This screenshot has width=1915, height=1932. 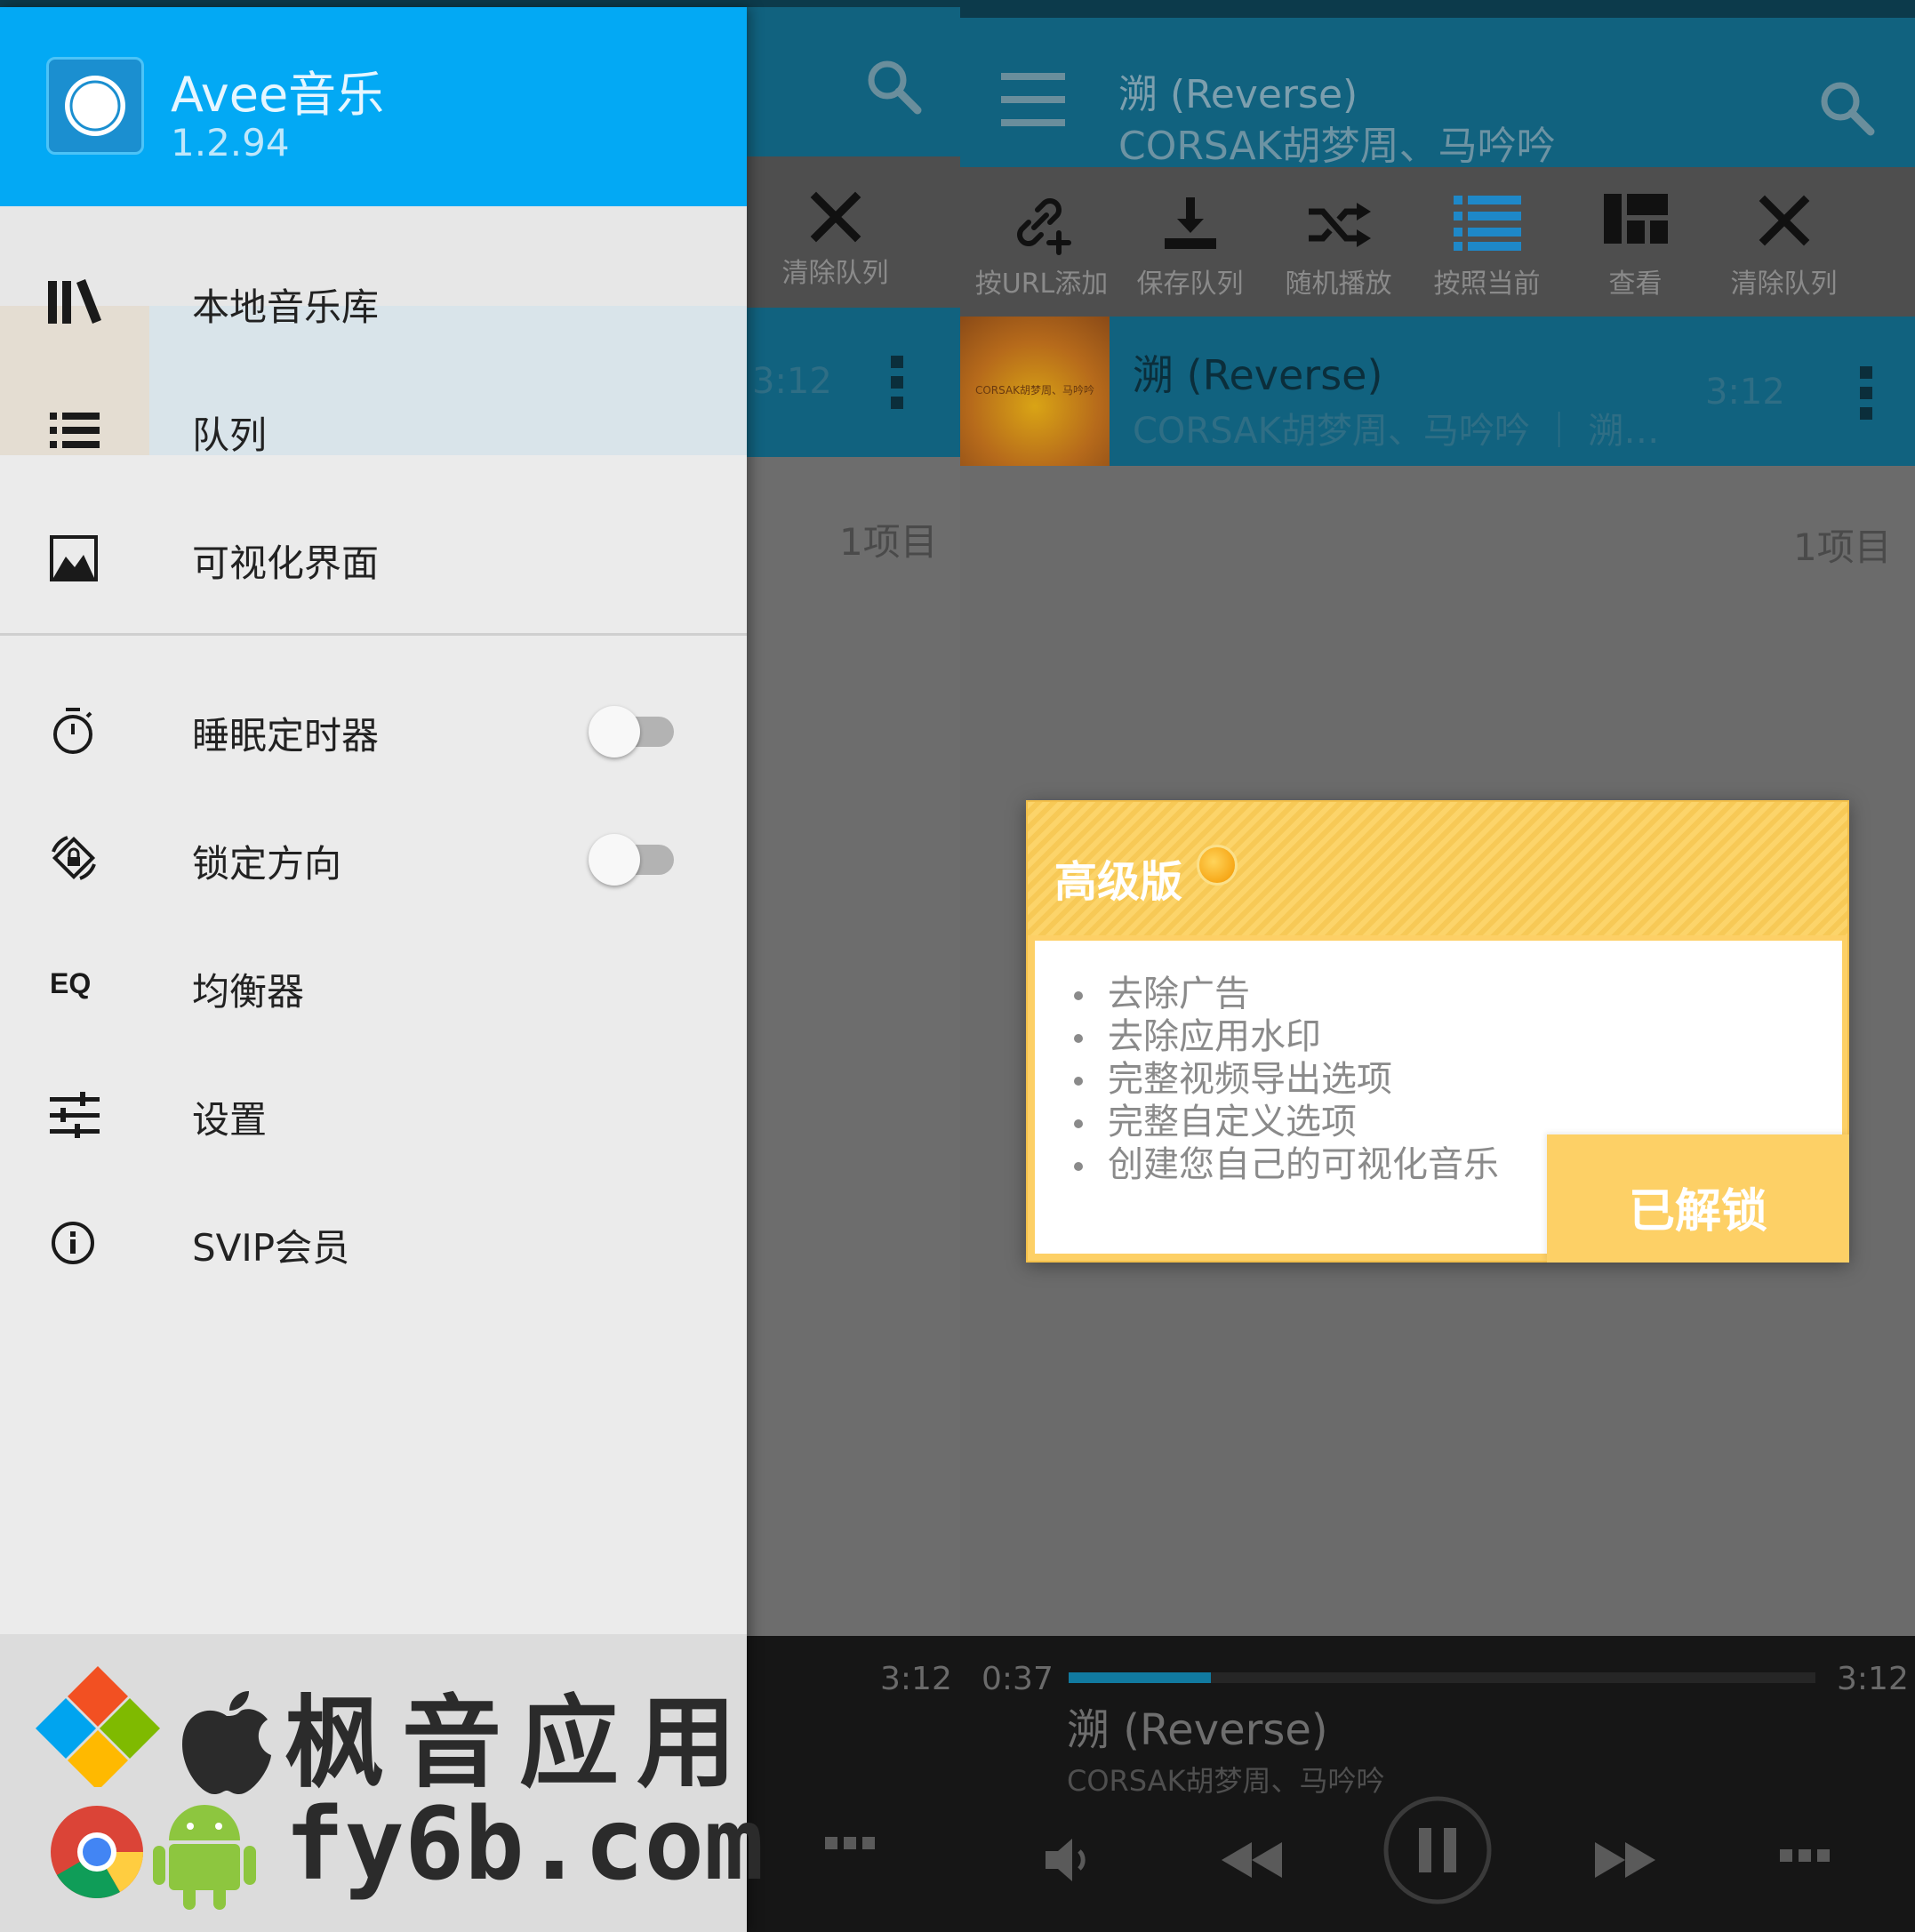 I want to click on windows-logo-icon, so click(x=98, y=1727).